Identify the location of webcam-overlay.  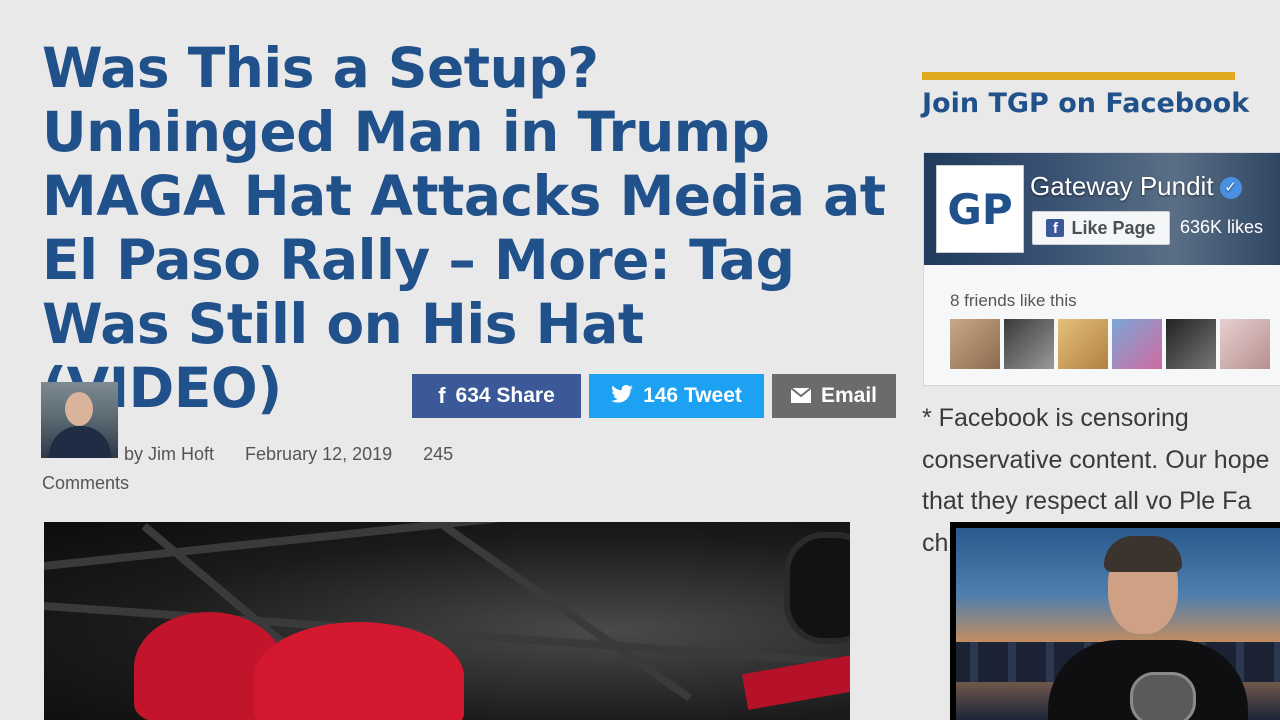
(1115, 621).